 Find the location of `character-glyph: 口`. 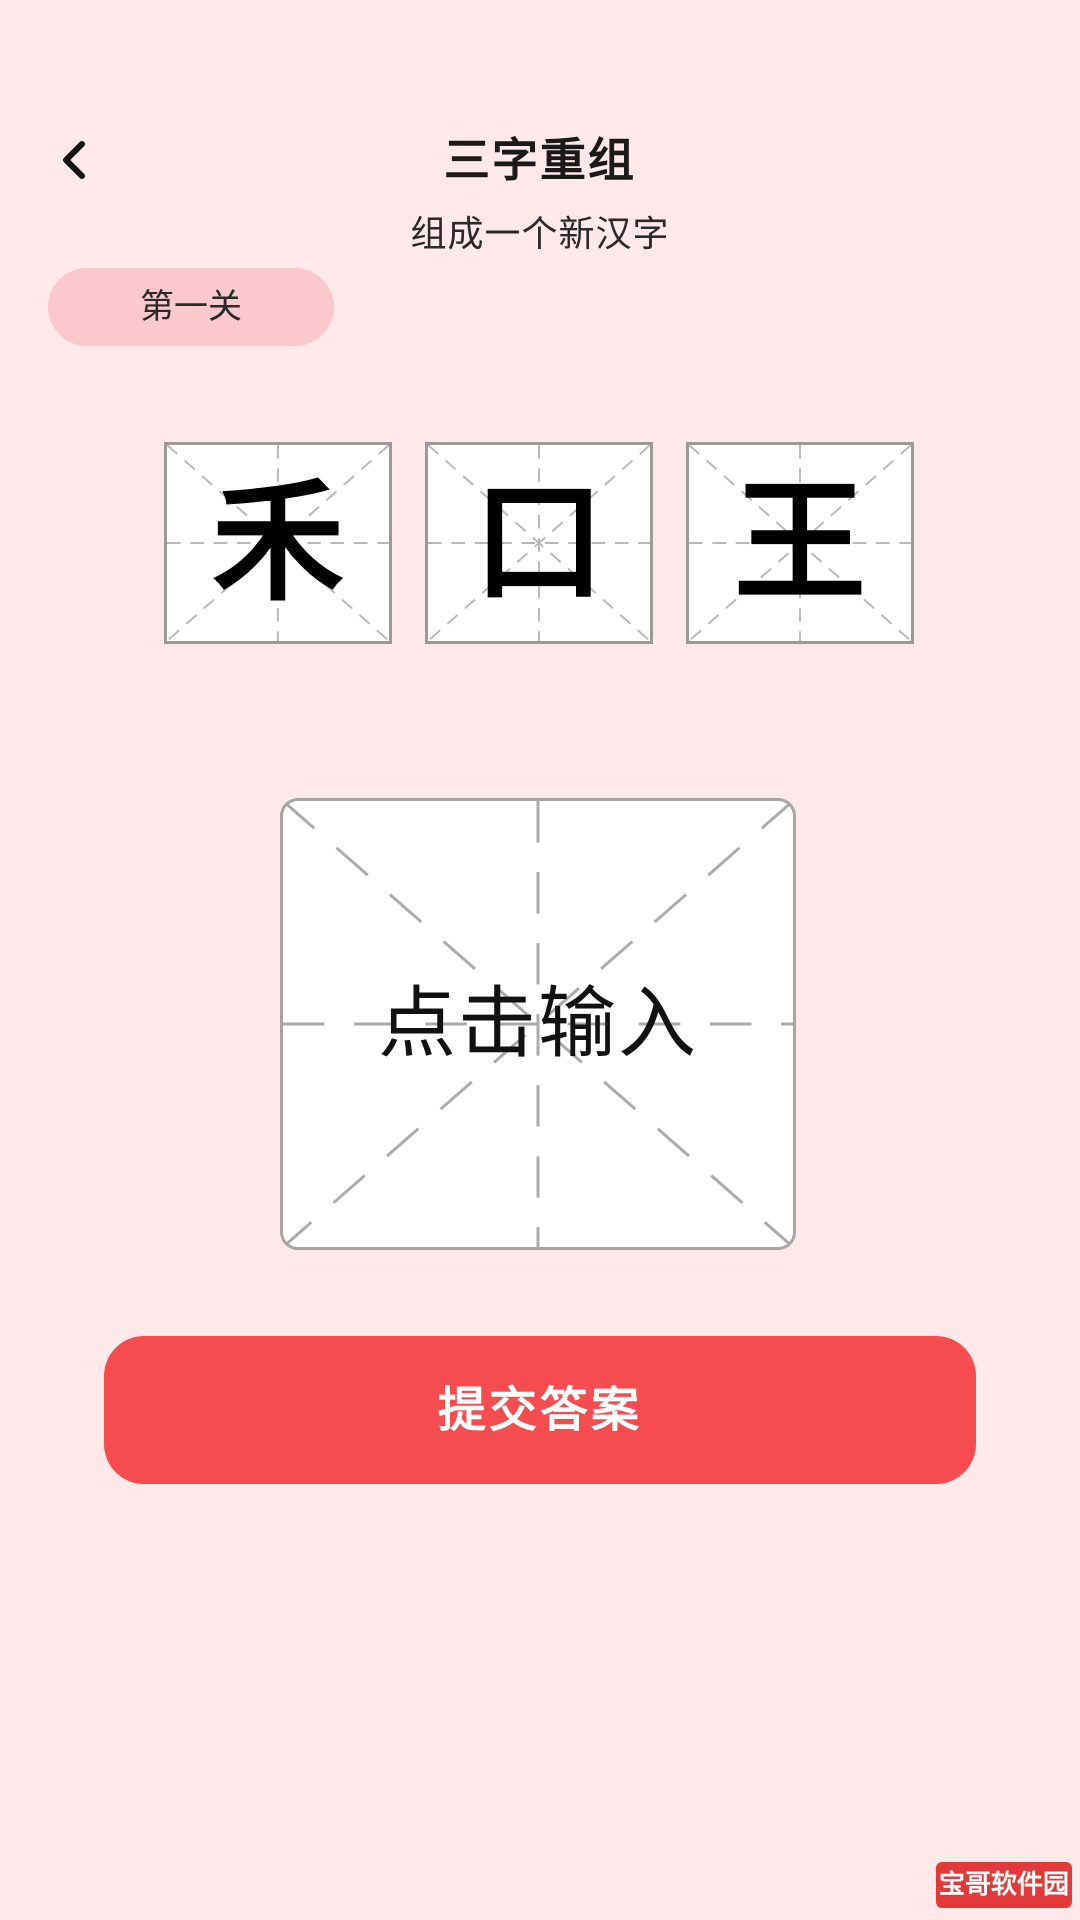

character-glyph: 口 is located at coordinates (539, 543).